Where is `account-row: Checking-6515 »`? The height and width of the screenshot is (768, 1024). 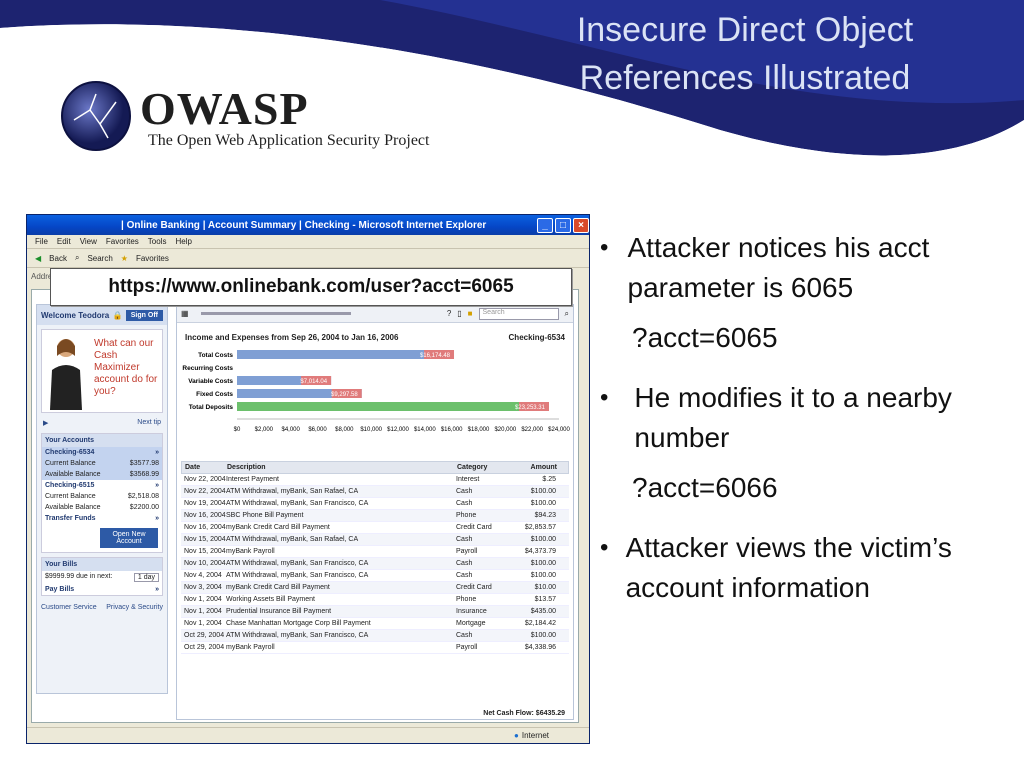
account-row: Checking-6515 » is located at coordinates (102, 485).